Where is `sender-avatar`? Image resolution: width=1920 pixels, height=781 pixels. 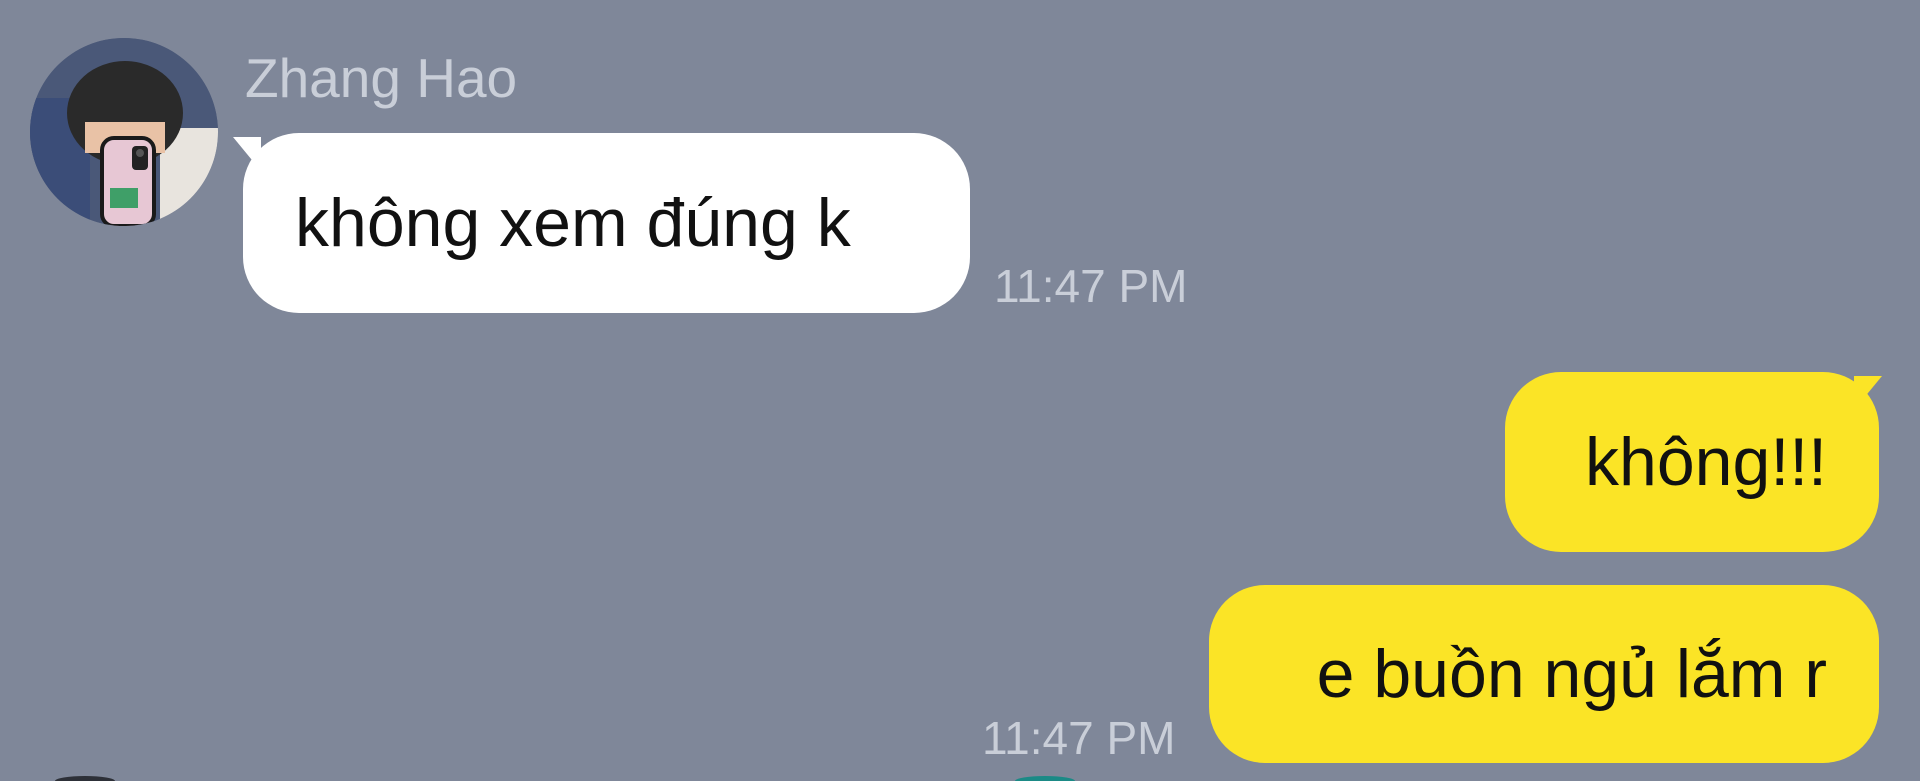 sender-avatar is located at coordinates (124, 132).